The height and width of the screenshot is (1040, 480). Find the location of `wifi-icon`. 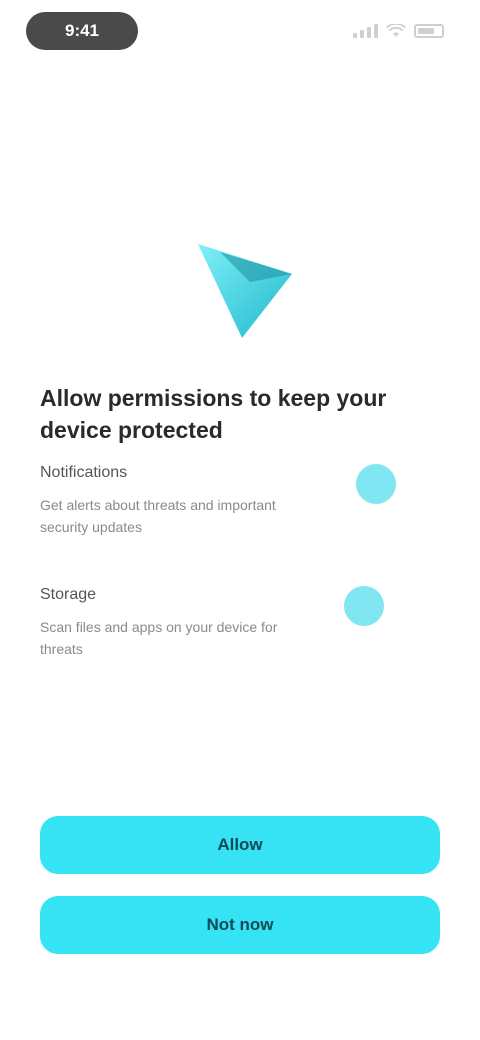

wifi-icon is located at coordinates (396, 30).